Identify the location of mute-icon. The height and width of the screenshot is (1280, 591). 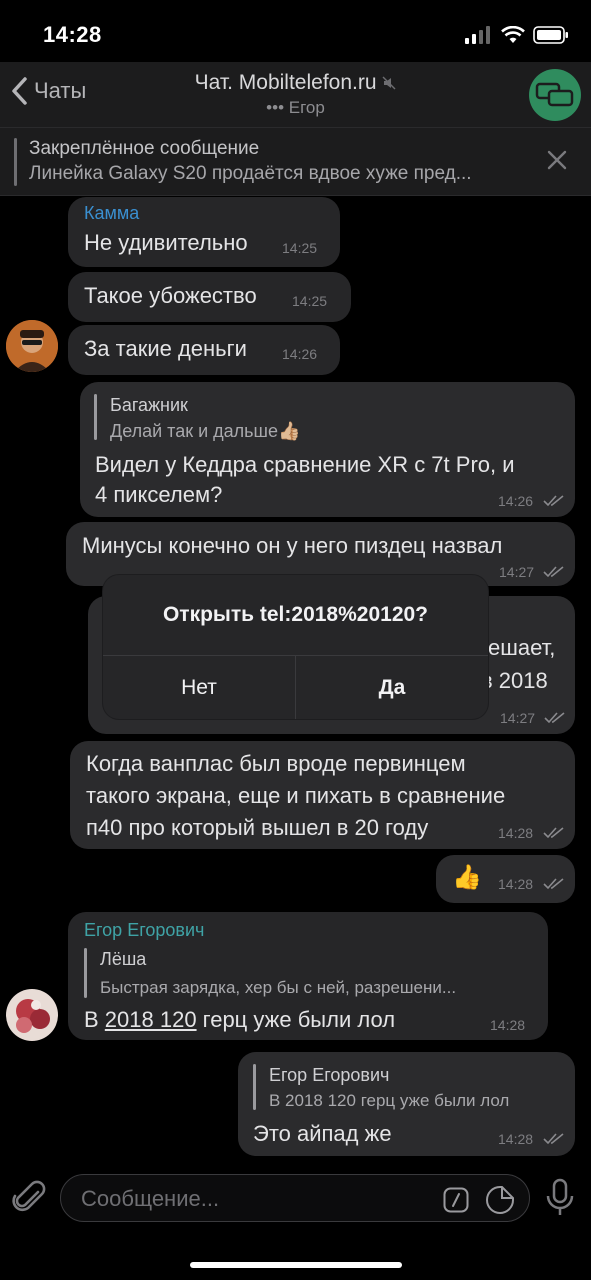
(389, 83).